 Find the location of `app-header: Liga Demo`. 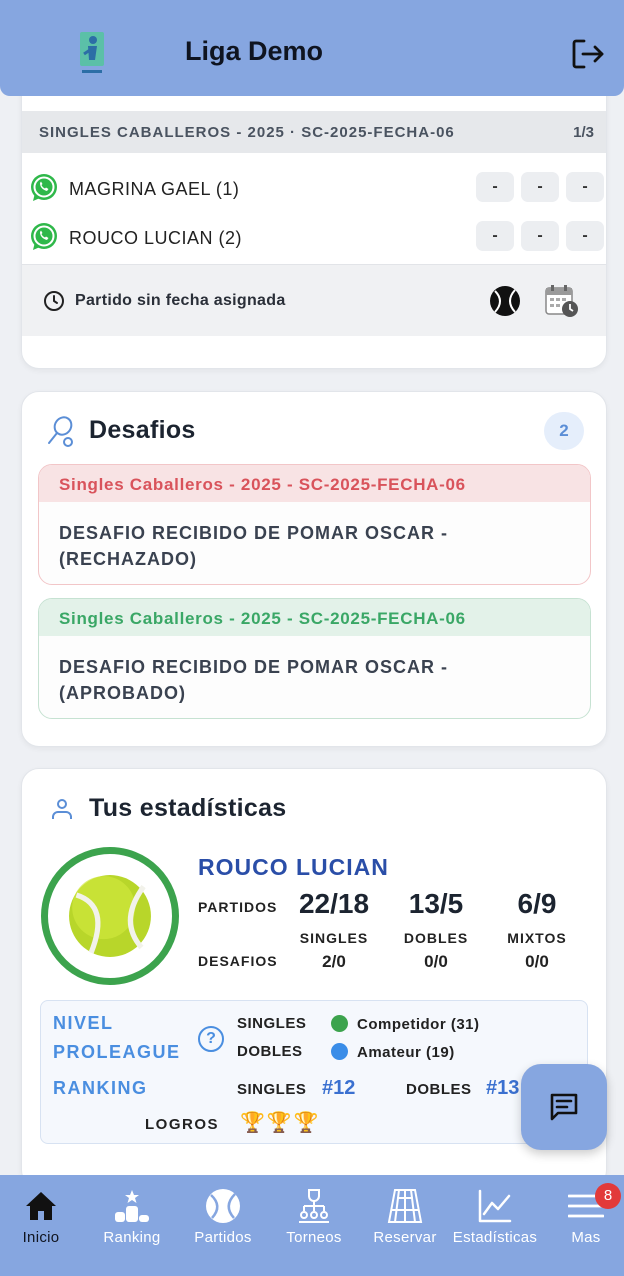

app-header: Liga Demo is located at coordinates (312, 48).